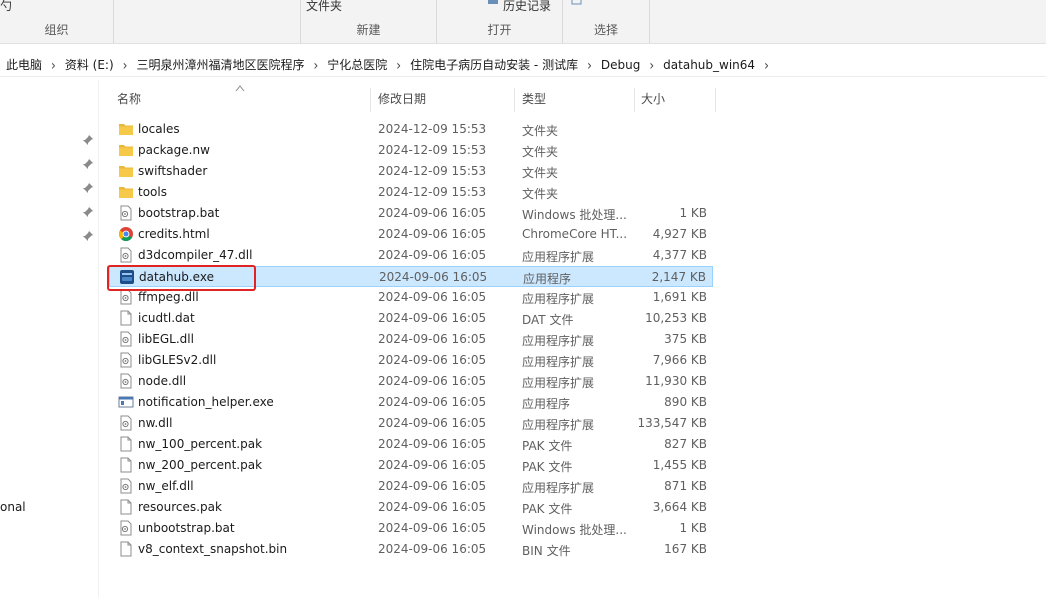  I want to click on file-type: 文件夹, so click(540, 131).